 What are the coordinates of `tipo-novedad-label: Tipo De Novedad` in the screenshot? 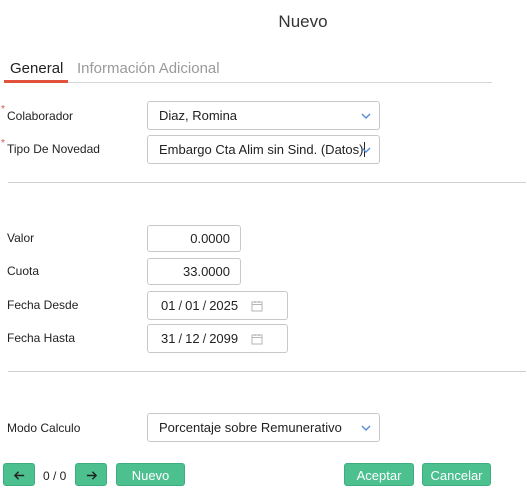 It's located at (53, 149).